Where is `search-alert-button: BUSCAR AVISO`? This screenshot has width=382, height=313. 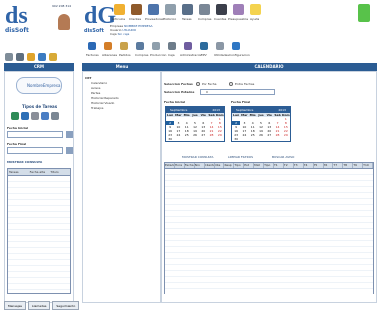 search-alert-button: BUSCAR AVISO is located at coordinates (283, 157).